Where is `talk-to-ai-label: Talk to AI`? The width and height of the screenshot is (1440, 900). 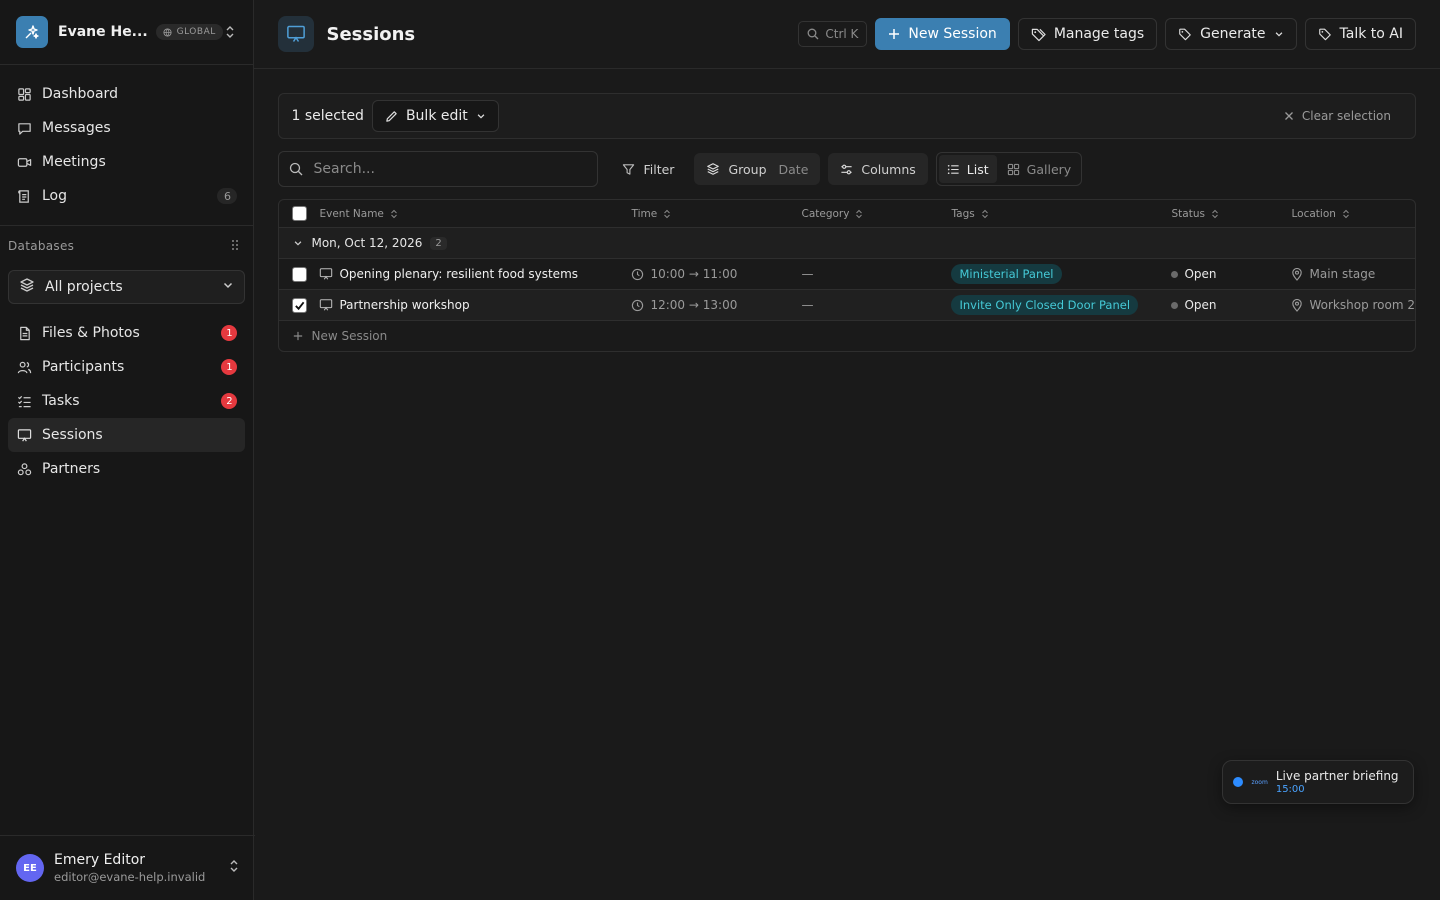
talk-to-ai-label: Talk to AI is located at coordinates (1371, 34).